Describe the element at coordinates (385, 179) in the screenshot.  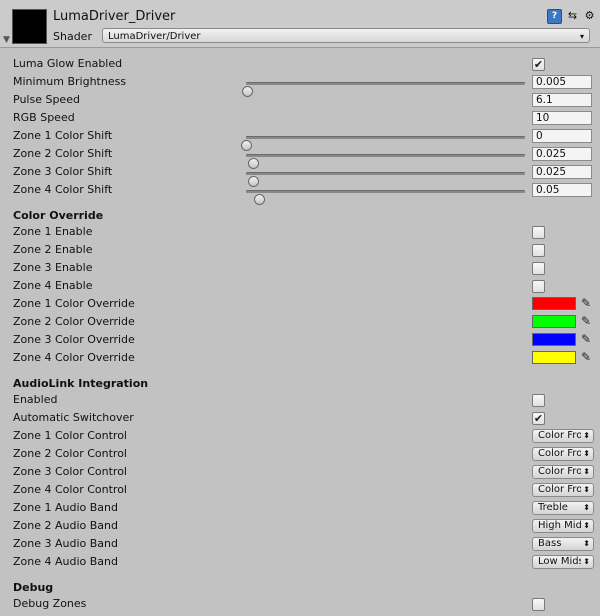
I see `zone3-color-shift-slider` at that location.